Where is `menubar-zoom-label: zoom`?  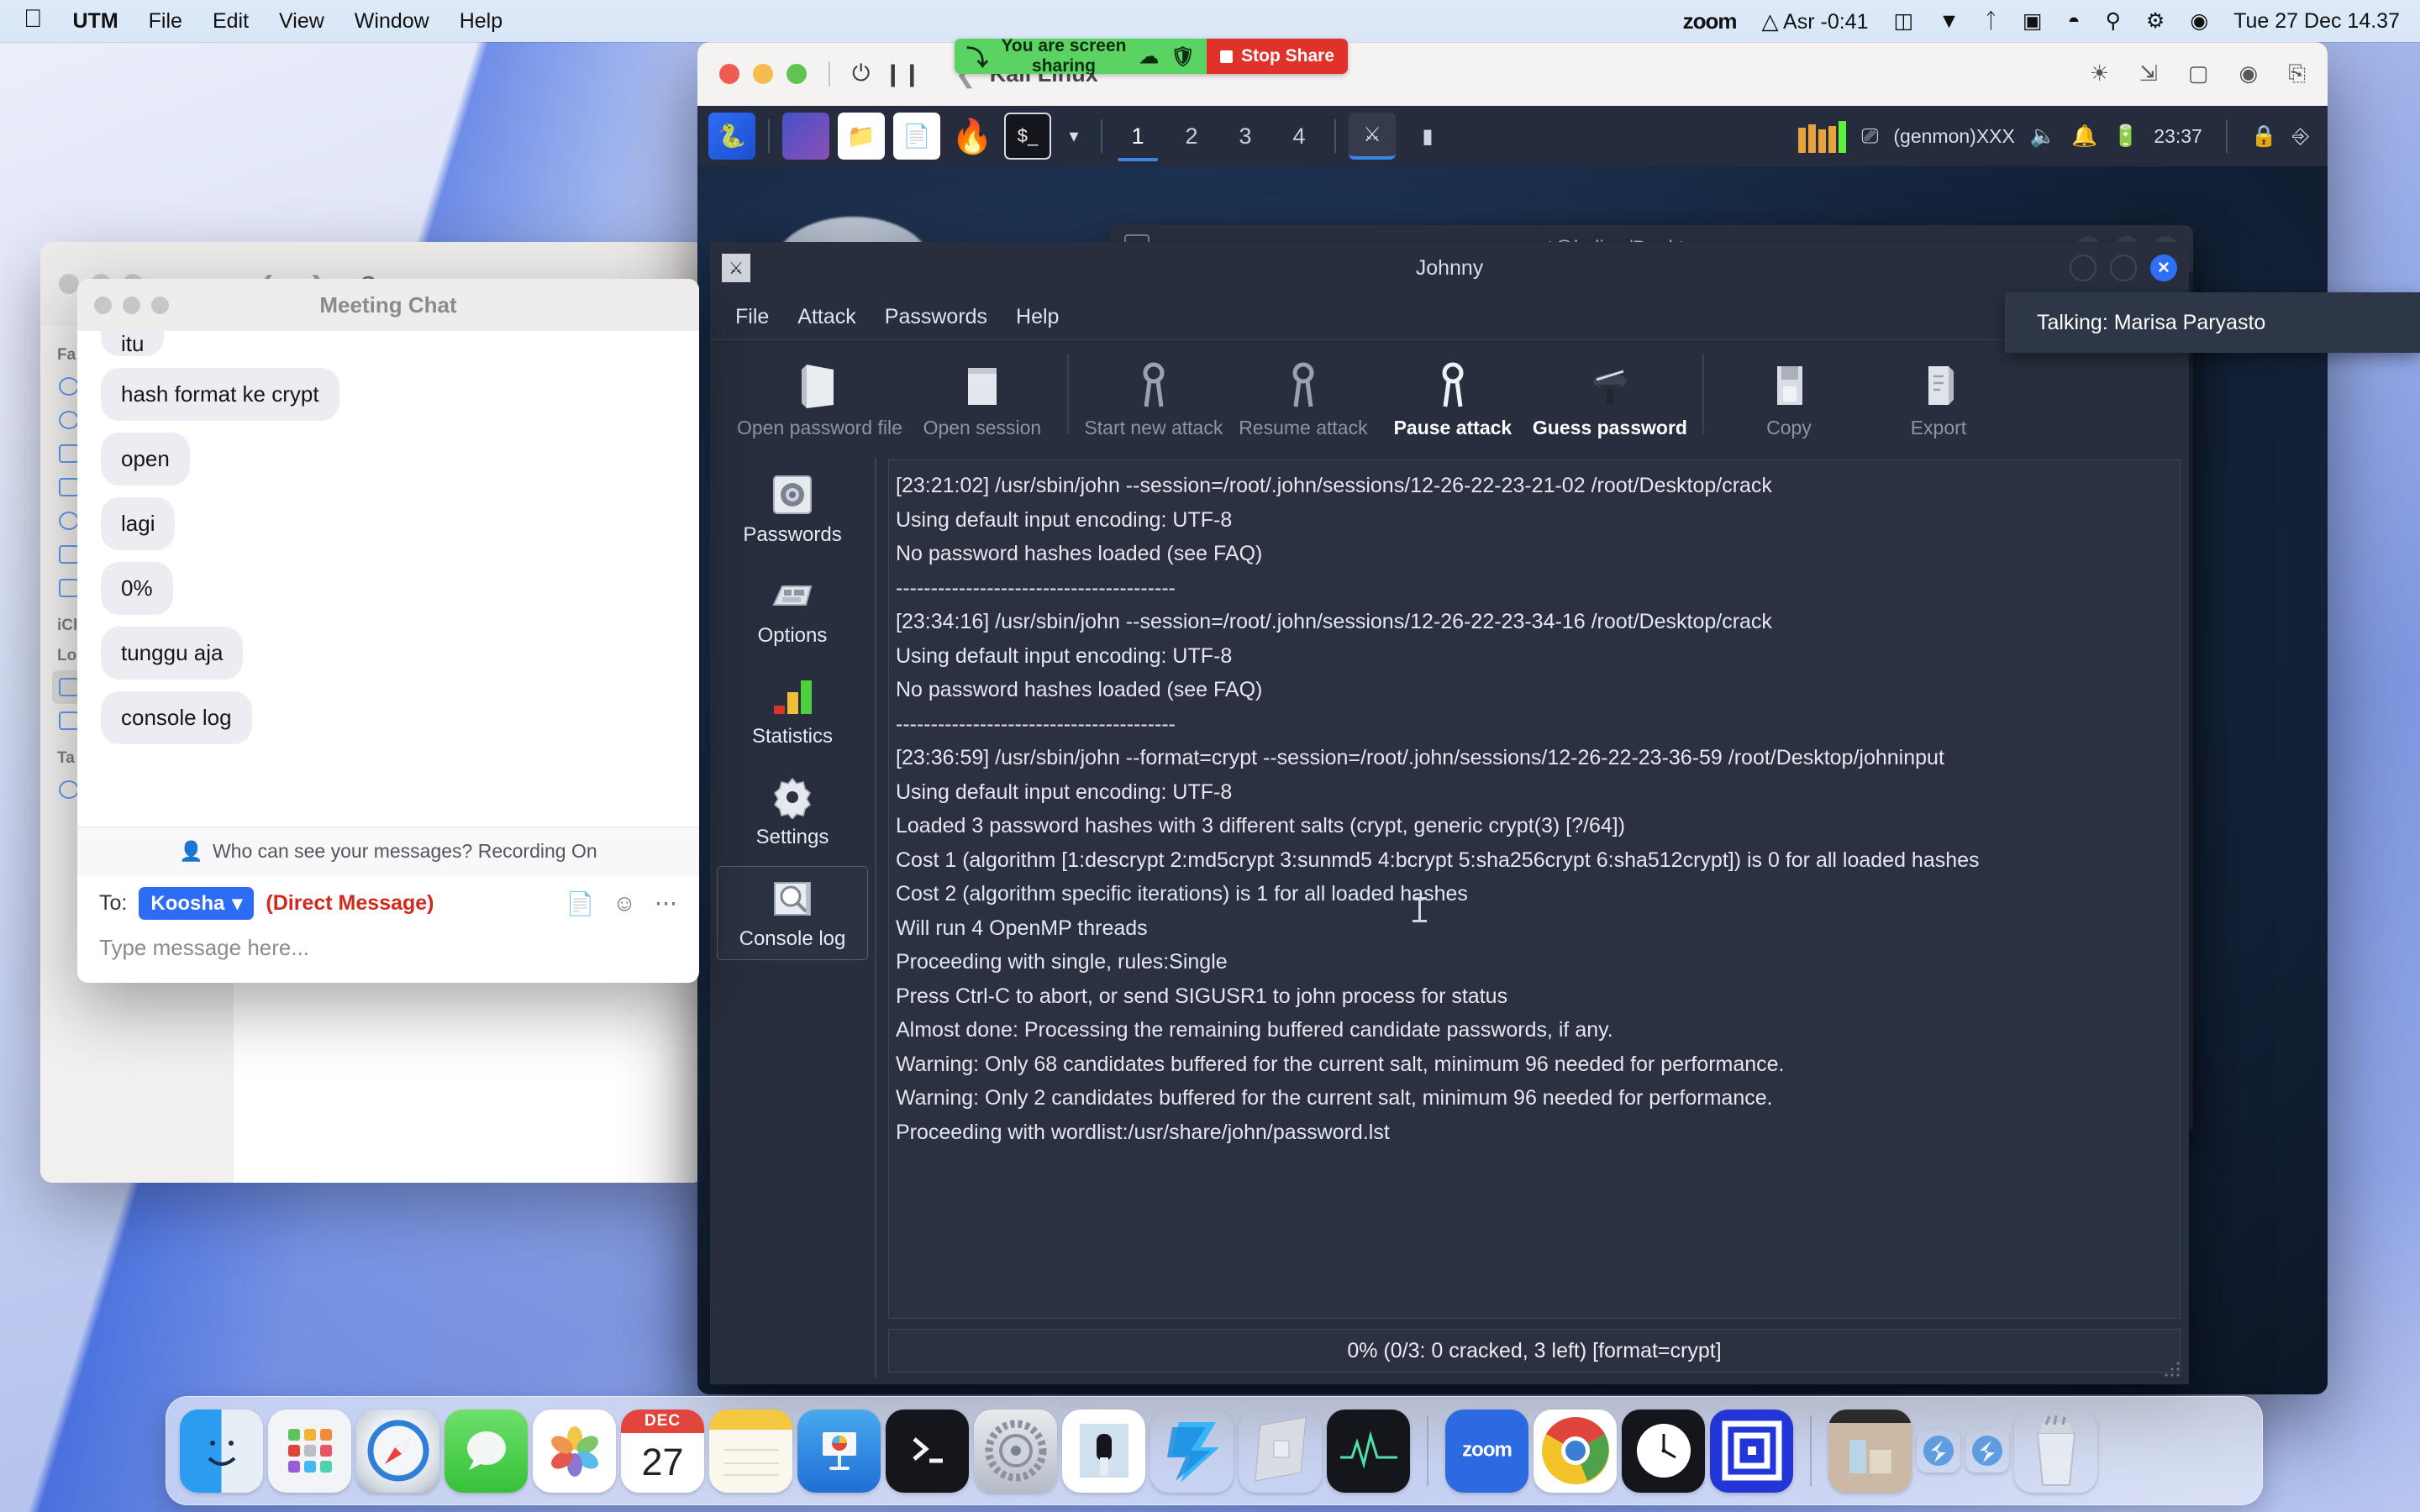
menubar-zoom-label: zoom is located at coordinates (1710, 21).